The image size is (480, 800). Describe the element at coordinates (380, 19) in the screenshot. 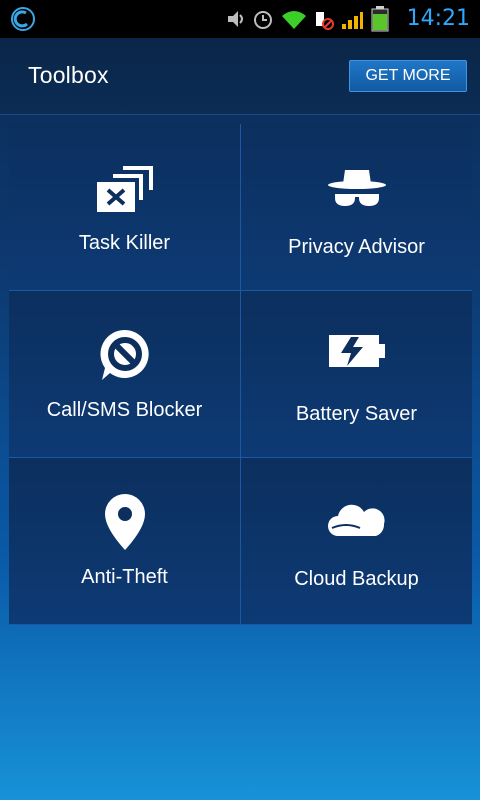

I see `battery-icon` at that location.